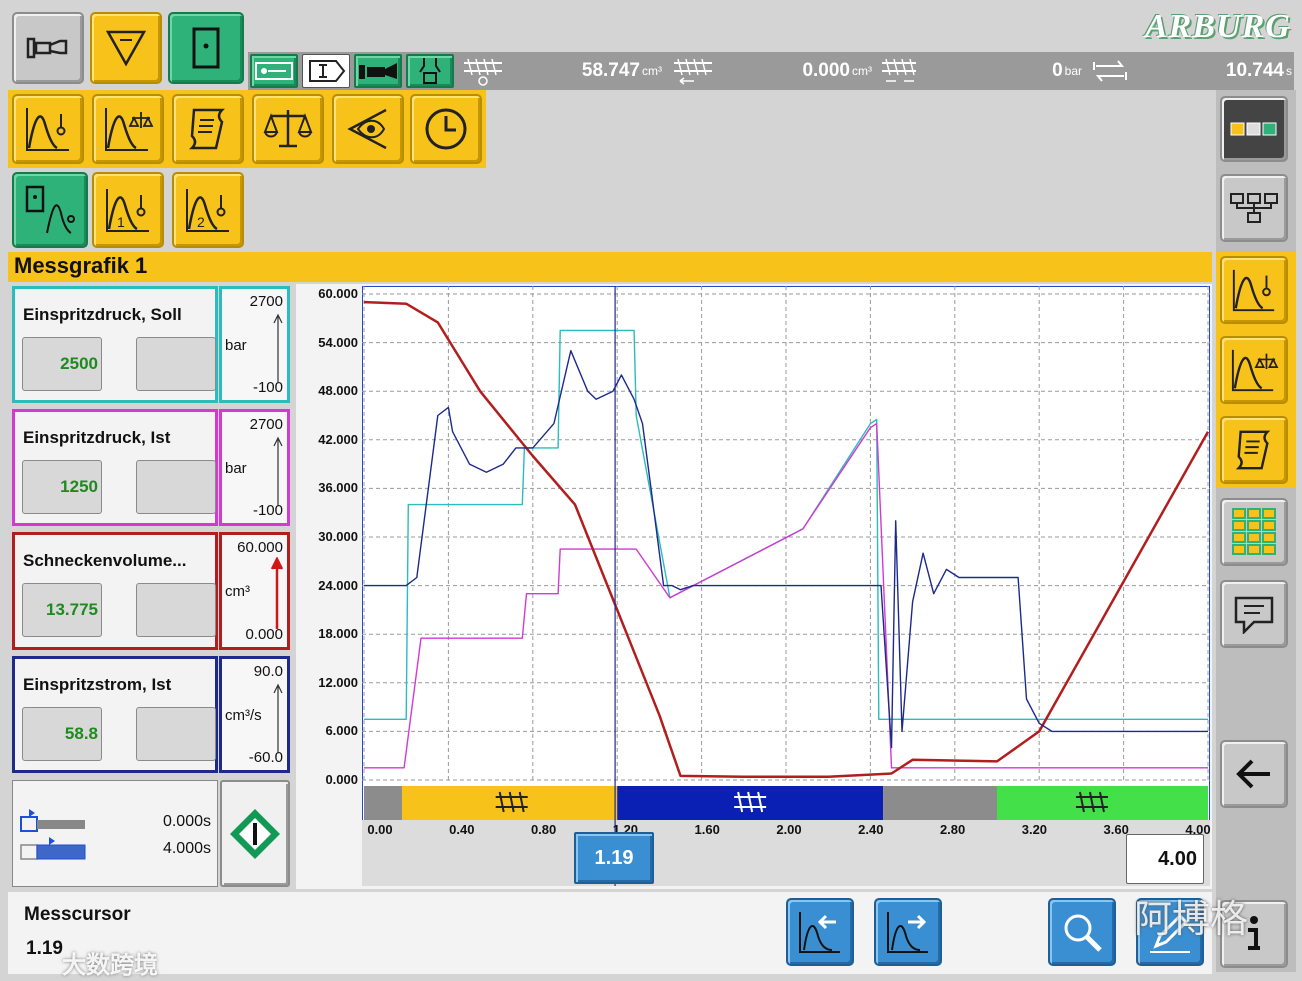  What do you see at coordinates (115, 591) in the screenshot?
I see `signal-panel-screw-volume: Schneckenvolume... 13.775` at bounding box center [115, 591].